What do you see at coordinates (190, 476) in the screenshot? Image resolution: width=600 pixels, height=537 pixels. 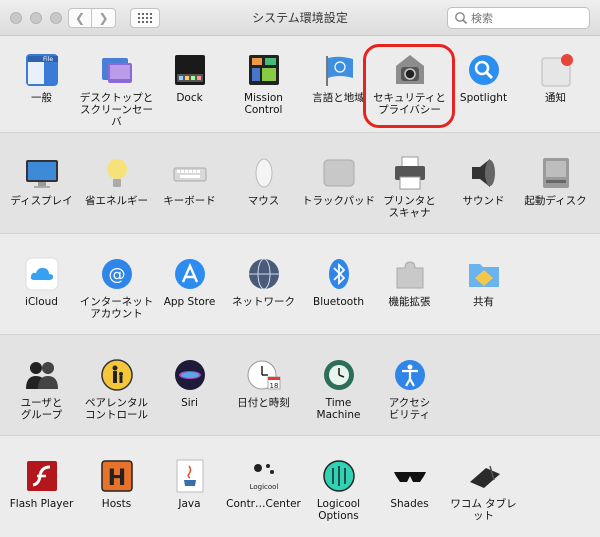 I see `java-icon` at bounding box center [190, 476].